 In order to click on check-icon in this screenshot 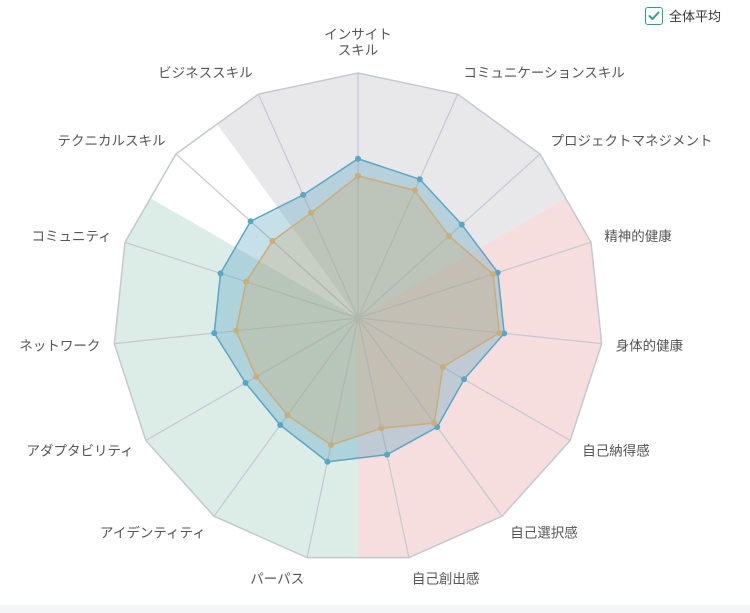, I will do `click(654, 15)`.